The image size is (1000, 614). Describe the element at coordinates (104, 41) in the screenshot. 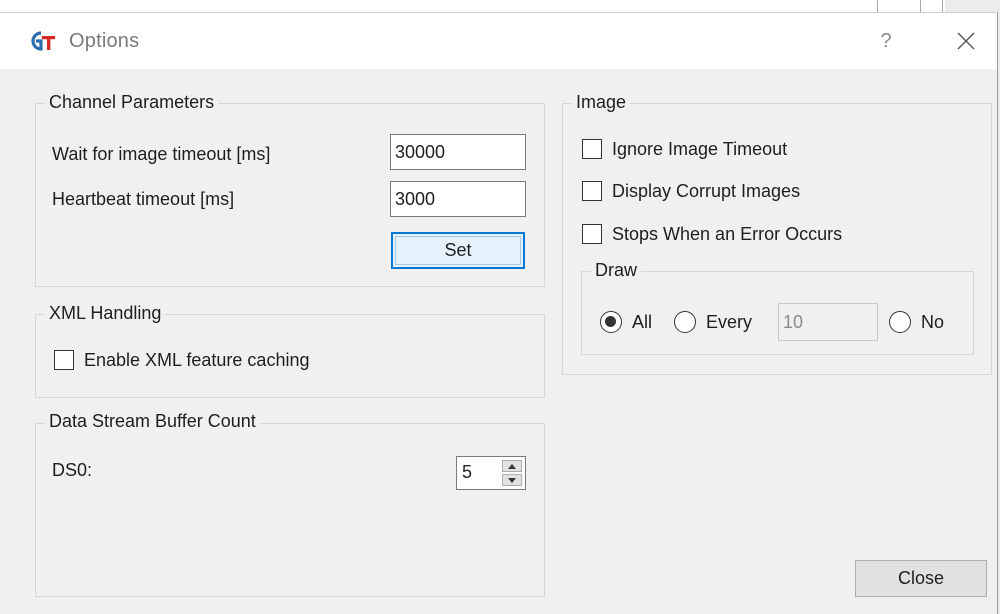

I see `window-title: Options` at that location.